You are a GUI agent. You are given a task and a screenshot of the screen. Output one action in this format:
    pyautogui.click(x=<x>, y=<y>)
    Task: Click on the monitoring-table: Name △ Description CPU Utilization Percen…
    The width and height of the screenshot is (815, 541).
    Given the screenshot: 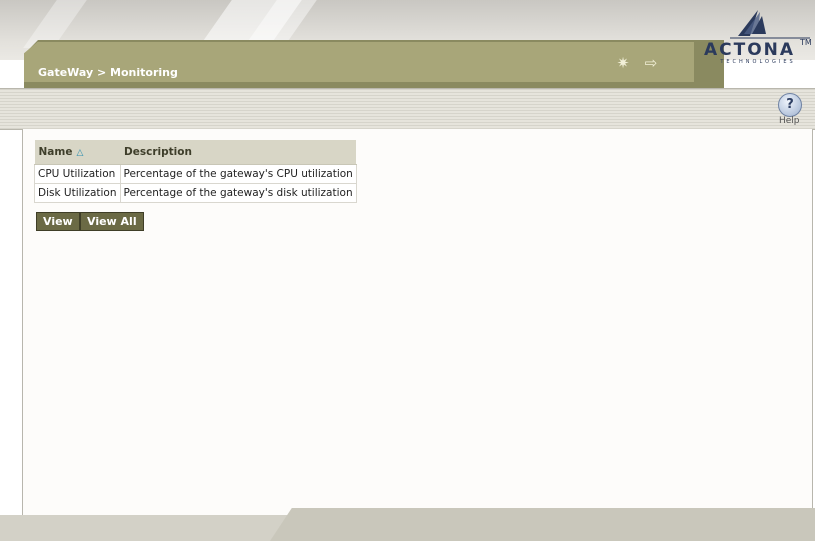 What is the action you would take?
    pyautogui.click(x=195, y=171)
    